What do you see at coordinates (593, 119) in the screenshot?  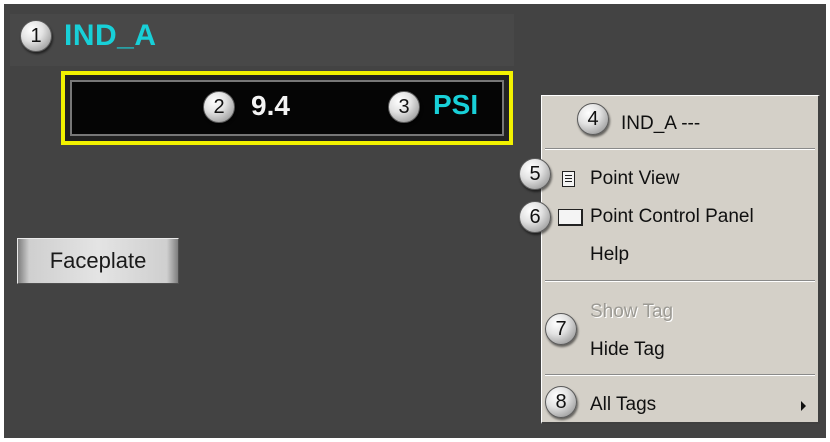 I see `callout-badge-4: 4` at bounding box center [593, 119].